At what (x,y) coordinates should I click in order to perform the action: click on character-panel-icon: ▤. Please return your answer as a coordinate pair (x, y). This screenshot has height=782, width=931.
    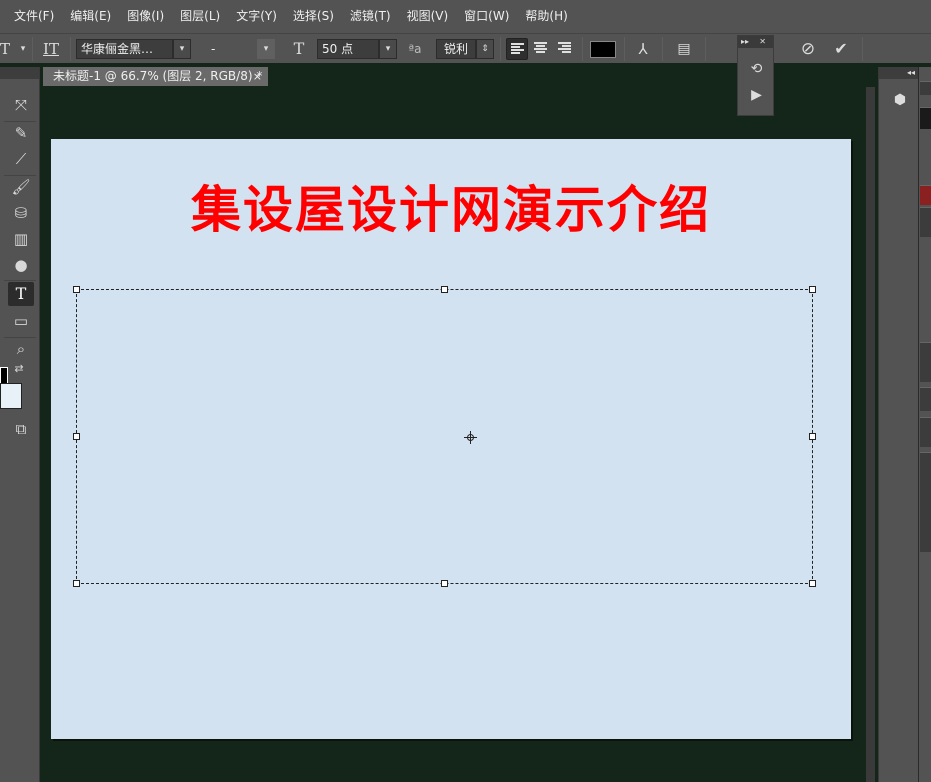
    Looking at the image, I should click on (684, 49).